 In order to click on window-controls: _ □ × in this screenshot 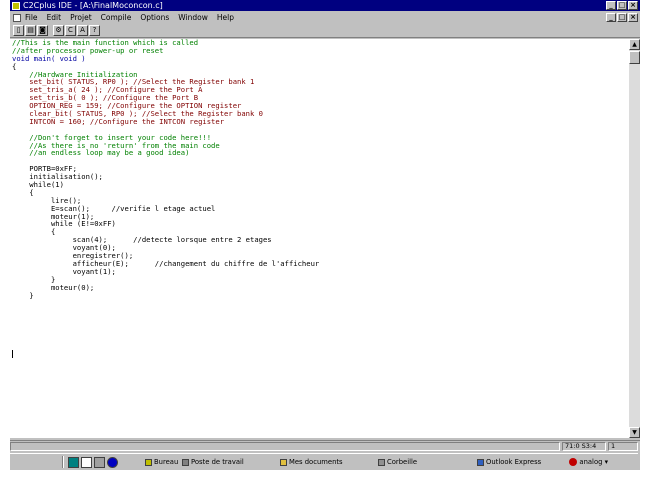, I will do `click(622, 5)`.